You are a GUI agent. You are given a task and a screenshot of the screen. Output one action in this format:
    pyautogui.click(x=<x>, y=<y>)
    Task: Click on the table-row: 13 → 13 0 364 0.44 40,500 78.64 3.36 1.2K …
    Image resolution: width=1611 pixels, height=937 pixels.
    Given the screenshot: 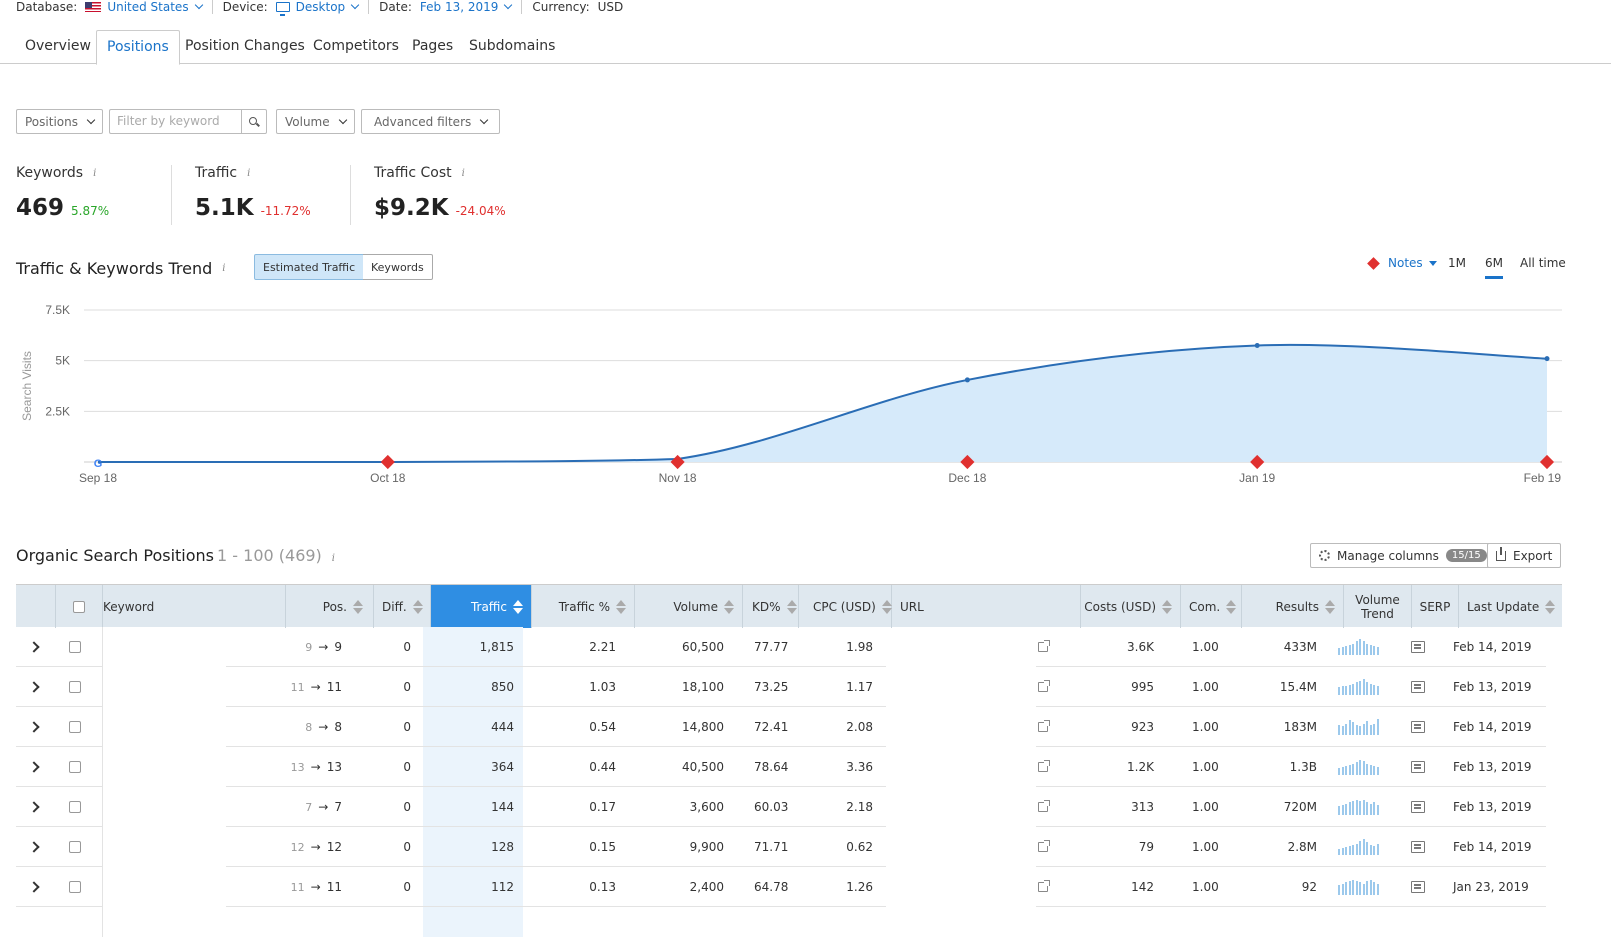 What is the action you would take?
    pyautogui.click(x=789, y=767)
    